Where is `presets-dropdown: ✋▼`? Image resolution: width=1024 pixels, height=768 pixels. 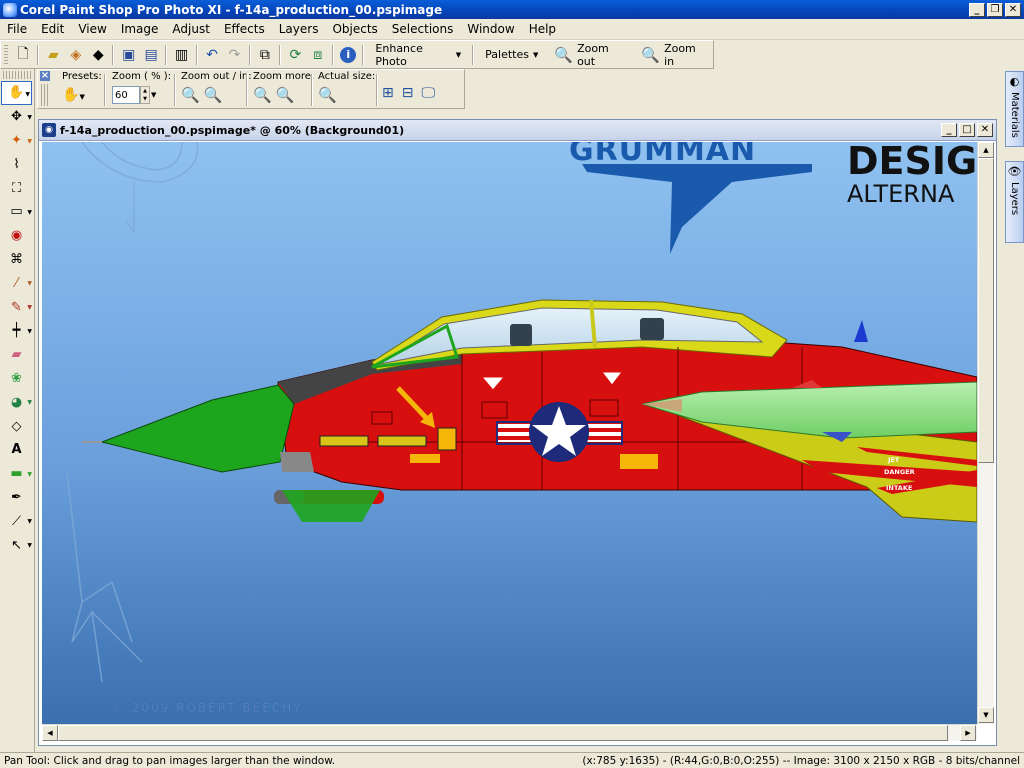 presets-dropdown: ✋▼ is located at coordinates (73, 95).